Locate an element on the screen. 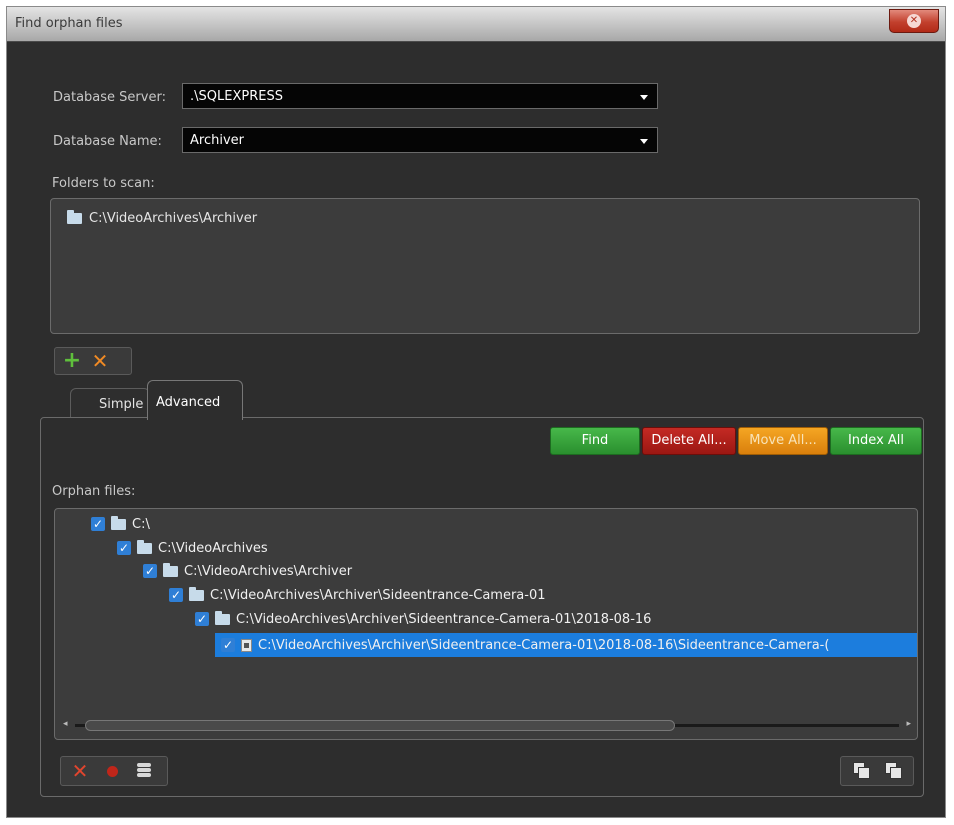 This screenshot has height=825, width=954. db-name-combo: Archiver is located at coordinates (420, 140).